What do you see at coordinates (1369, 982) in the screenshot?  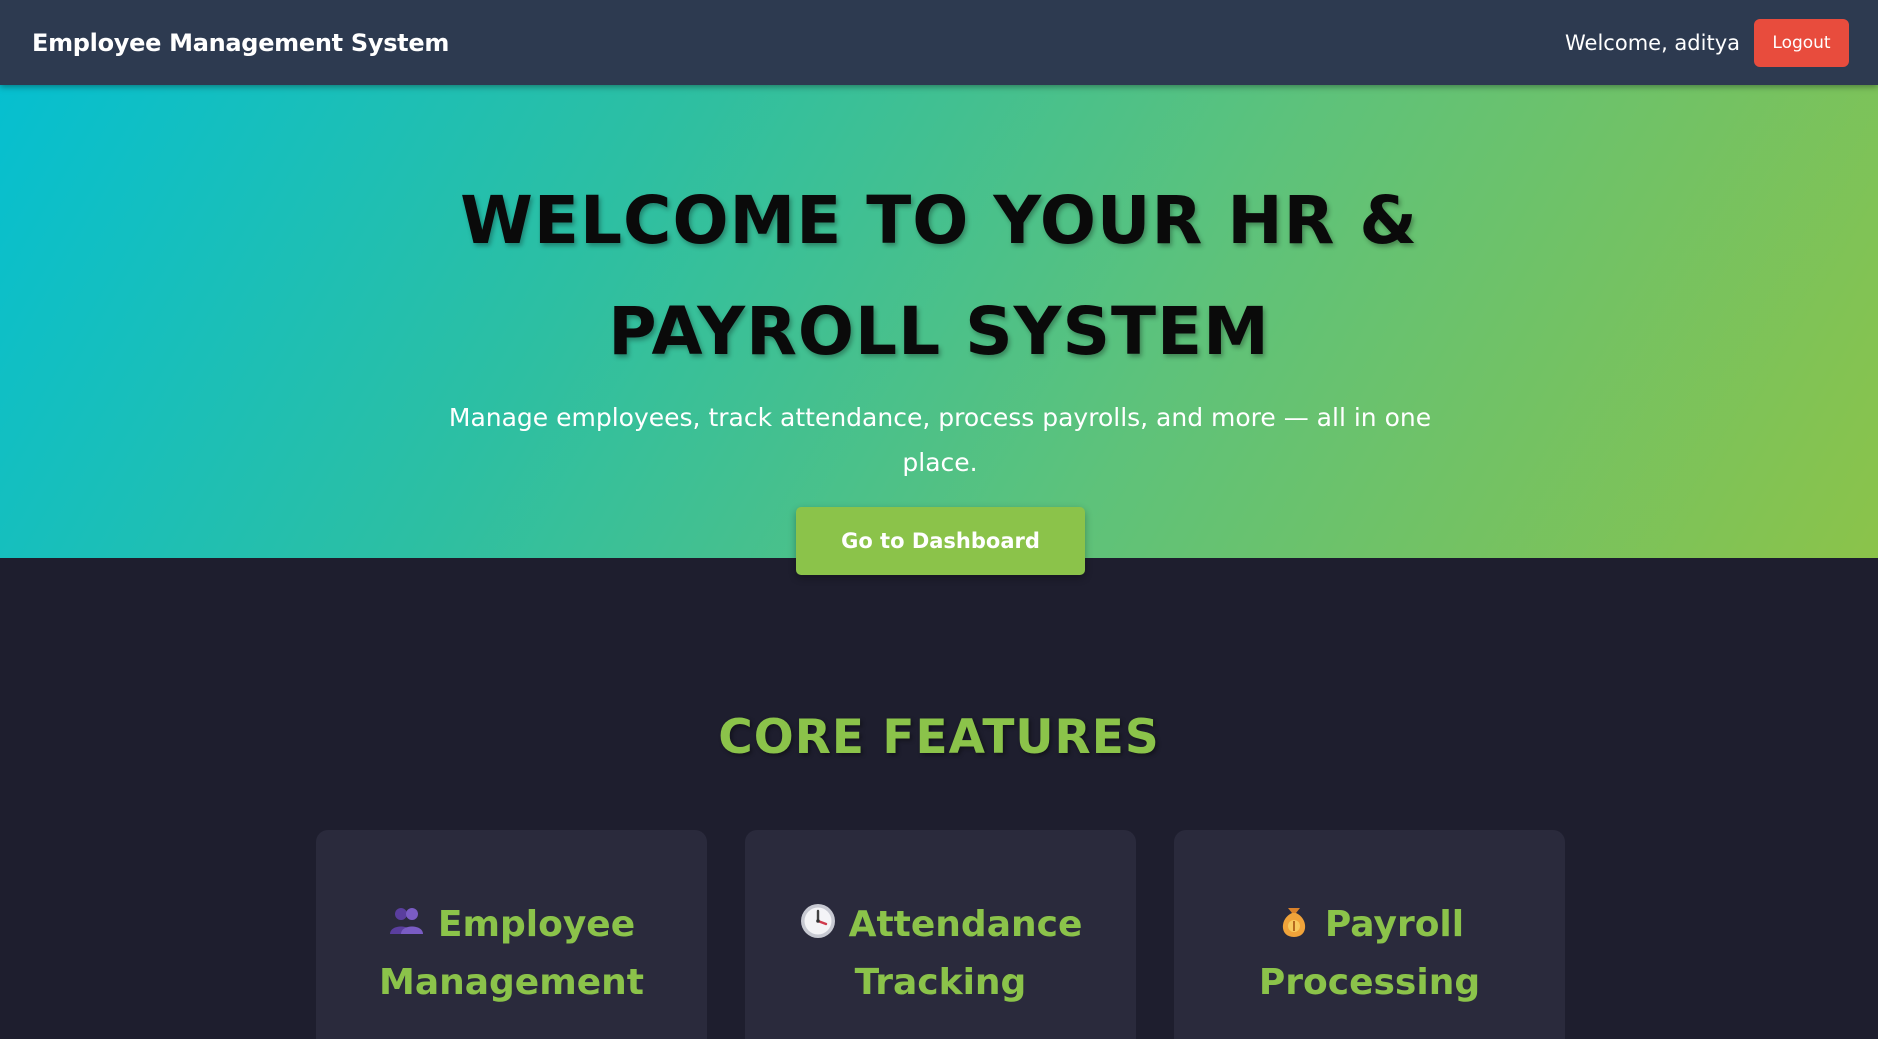 I see `feature-card-title-line-2: Processing` at bounding box center [1369, 982].